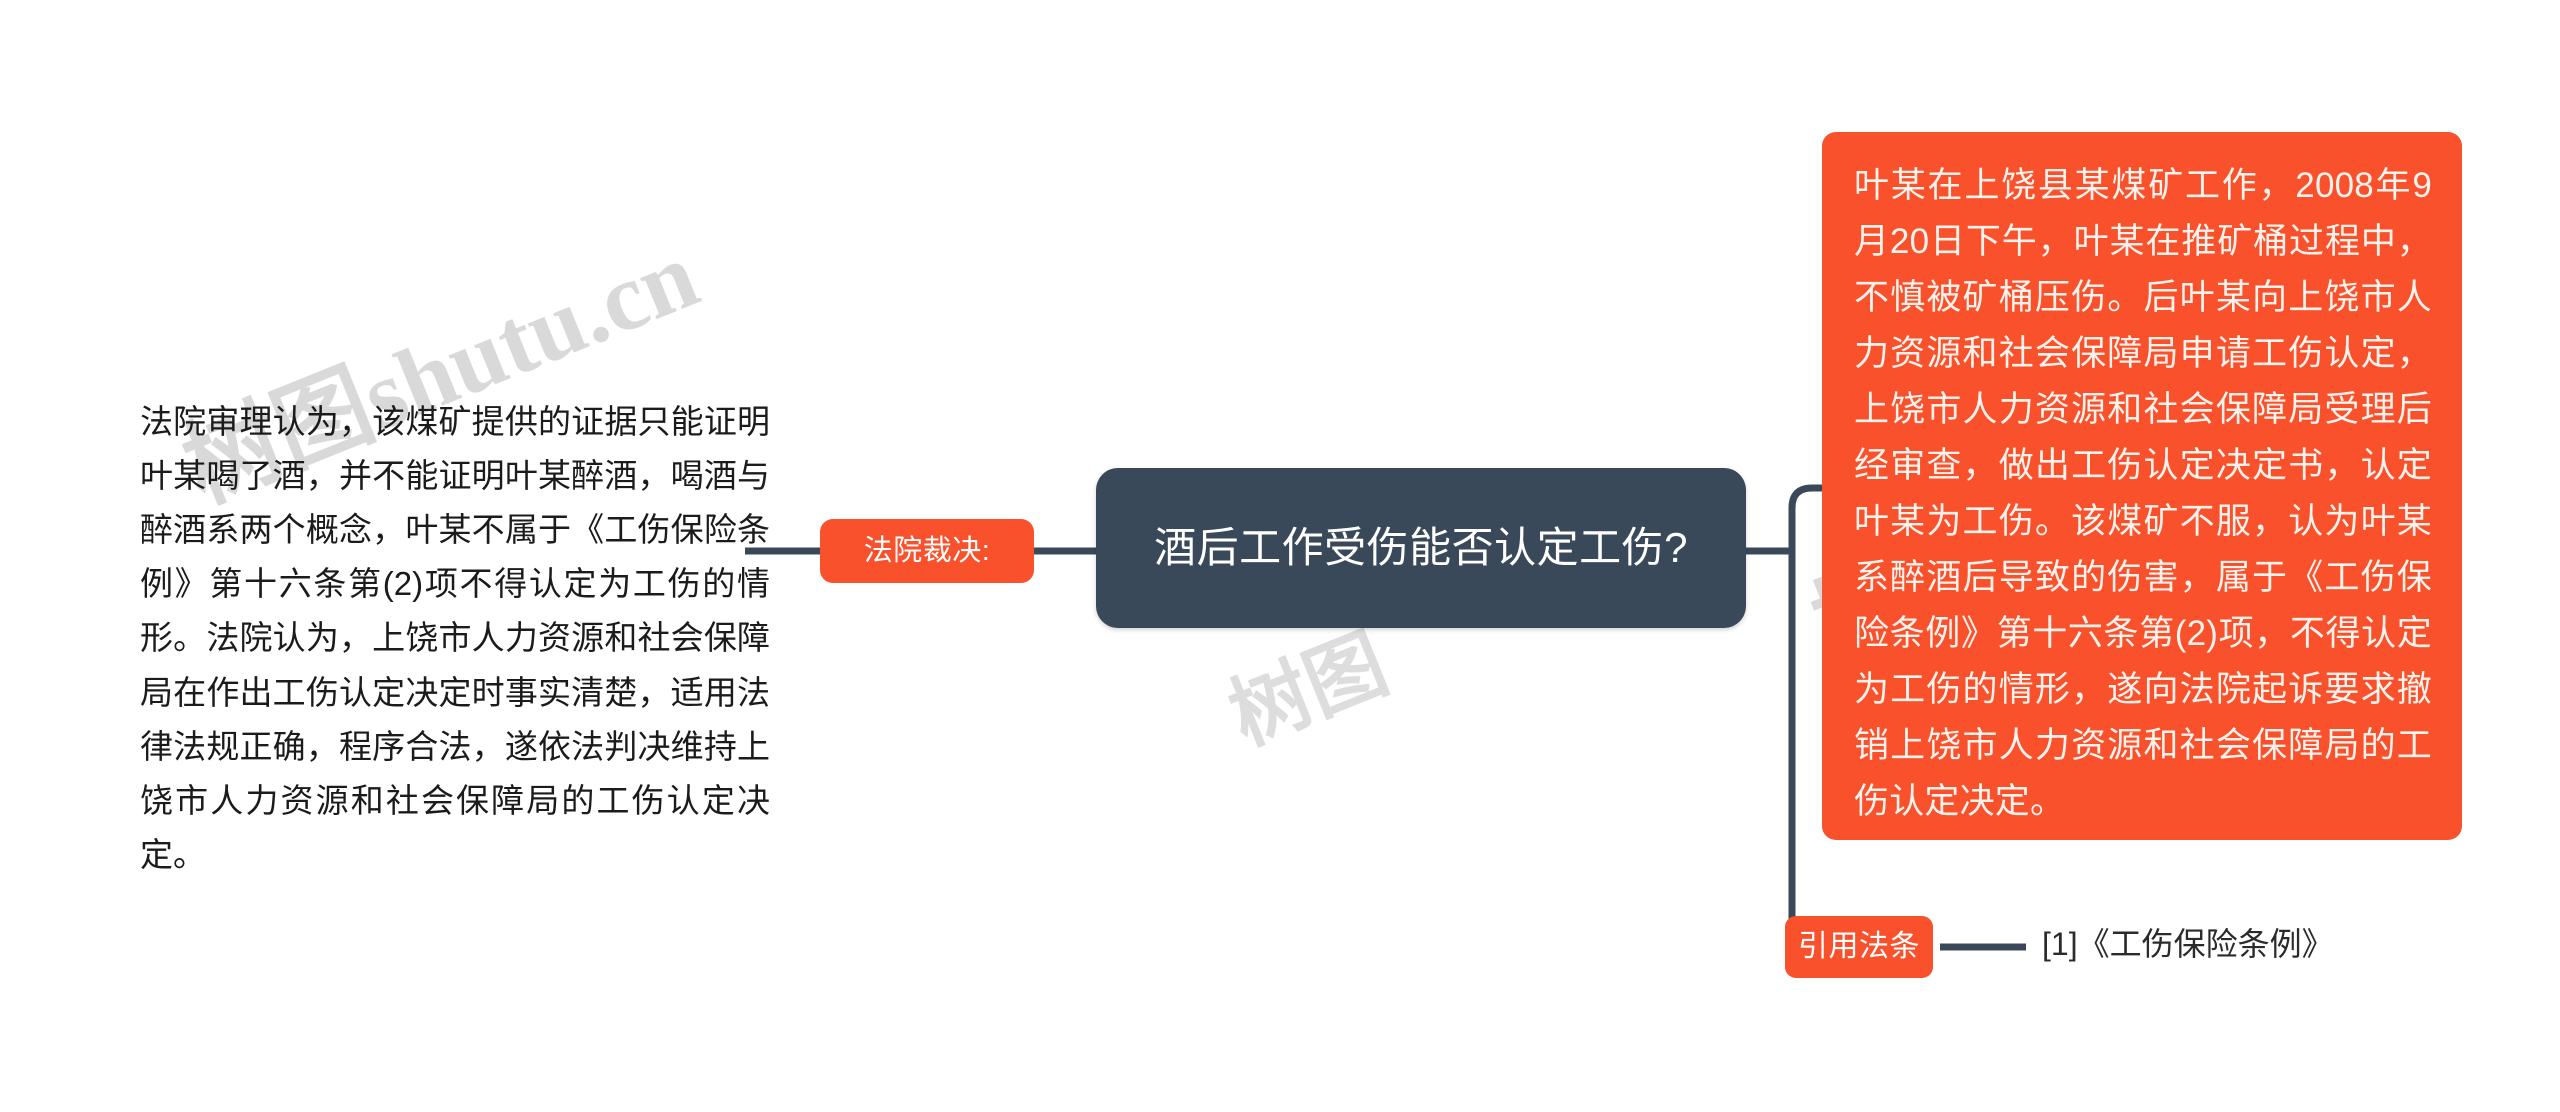 The image size is (2560, 1112). What do you see at coordinates (2188, 944) in the screenshot?
I see `cited-law-reference-text: [1]《工伤保险条例》` at bounding box center [2188, 944].